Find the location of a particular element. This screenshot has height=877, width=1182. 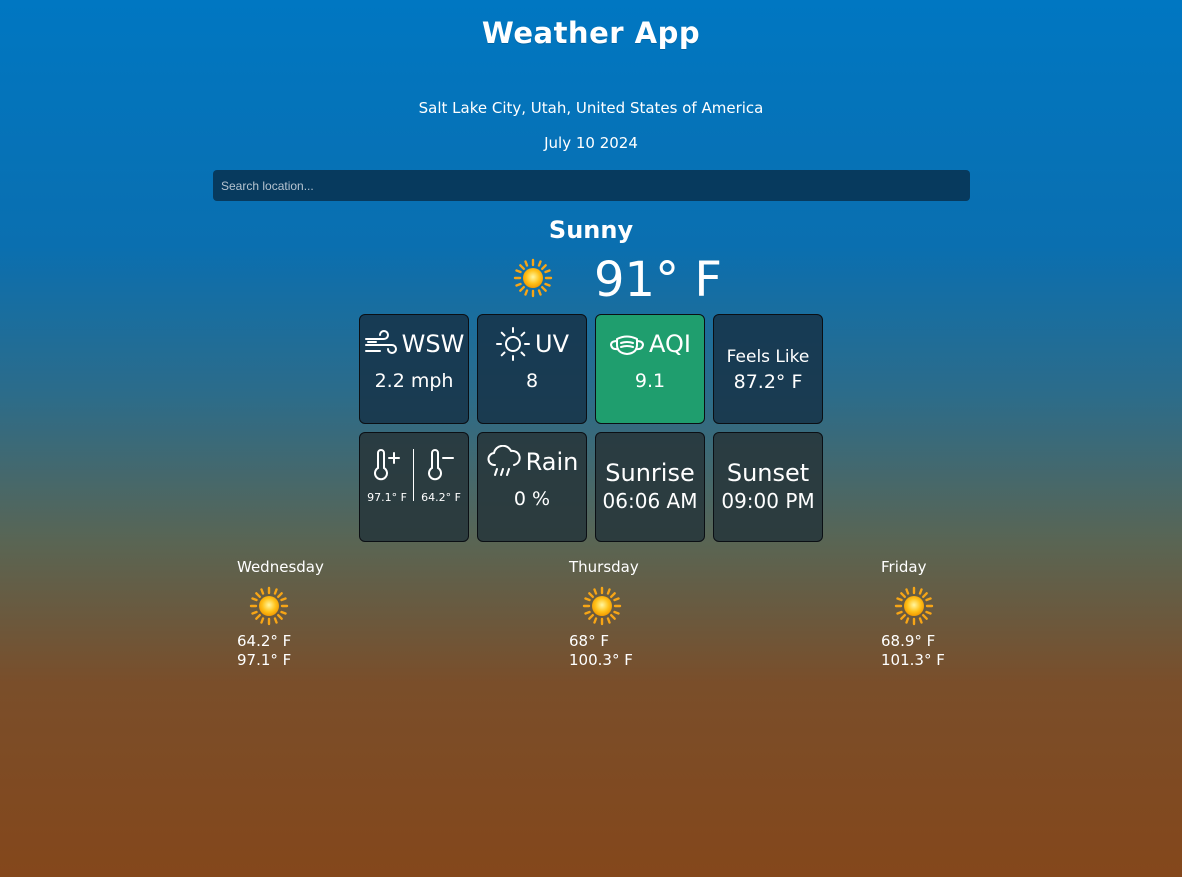

uv-label: UV is located at coordinates (552, 344).